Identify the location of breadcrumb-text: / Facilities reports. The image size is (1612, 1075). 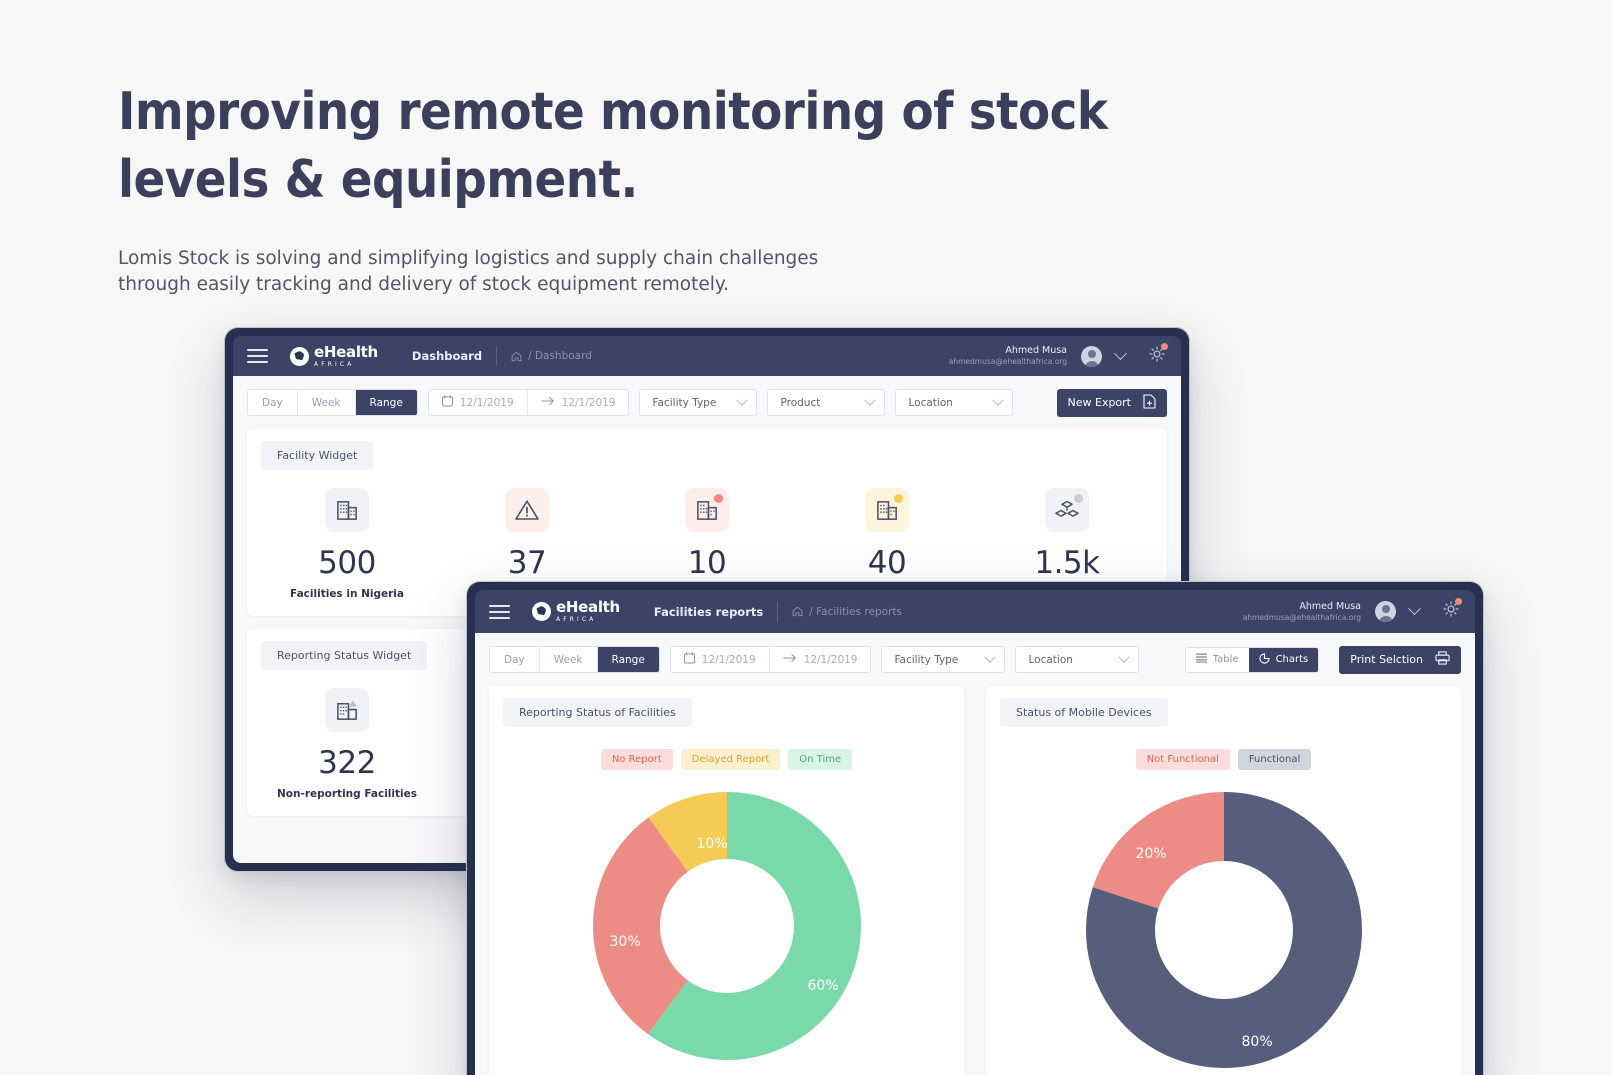
(855, 611).